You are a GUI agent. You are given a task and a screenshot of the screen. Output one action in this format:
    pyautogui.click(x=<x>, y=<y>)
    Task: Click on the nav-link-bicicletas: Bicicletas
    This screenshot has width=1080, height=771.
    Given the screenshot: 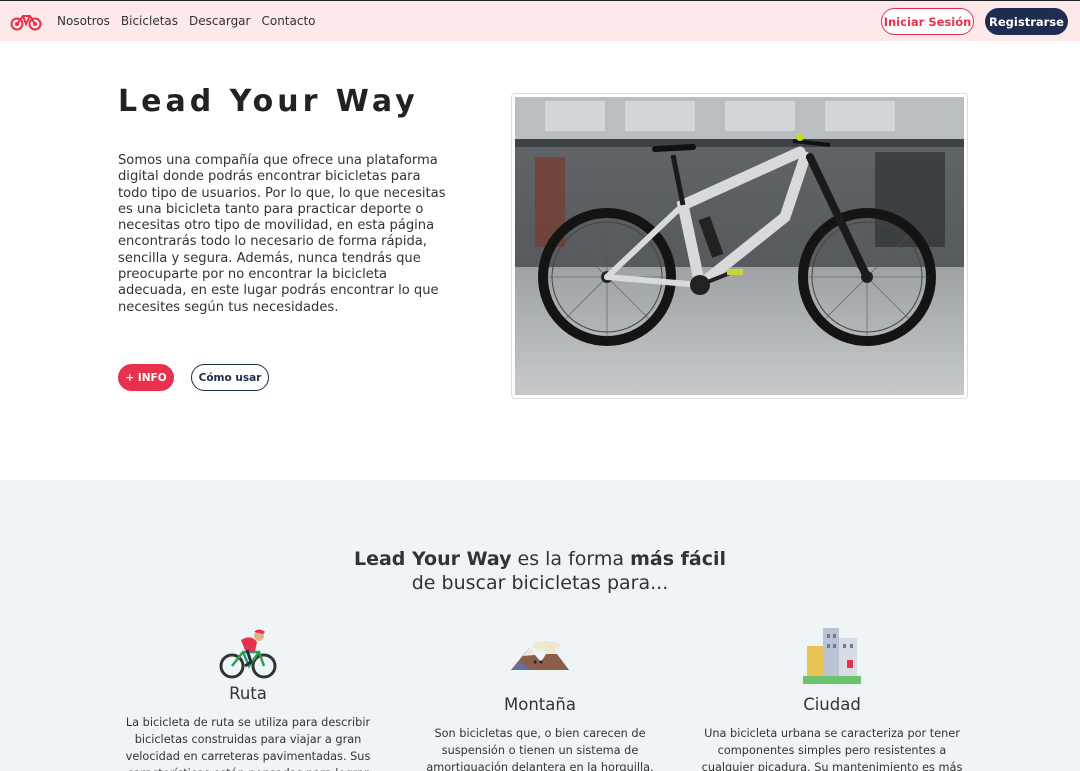 What is the action you would take?
    pyautogui.click(x=149, y=21)
    